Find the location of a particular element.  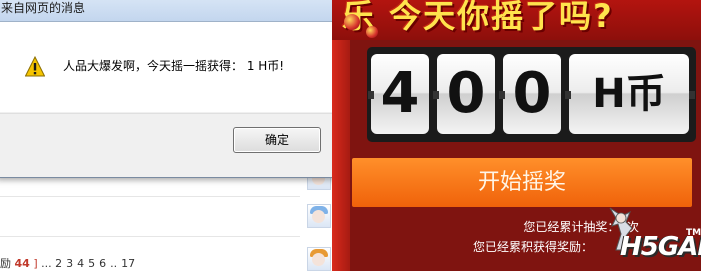

pagination: 励 44 ] ... 2 3 4 5 6.. 17 is located at coordinates (69, 264).